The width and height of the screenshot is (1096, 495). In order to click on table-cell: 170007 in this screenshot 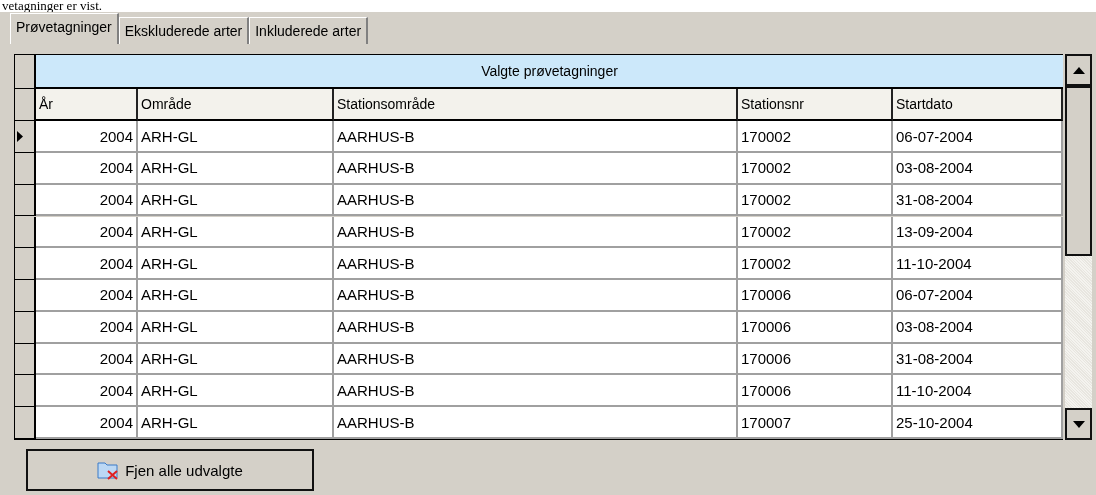, I will do `click(815, 423)`.